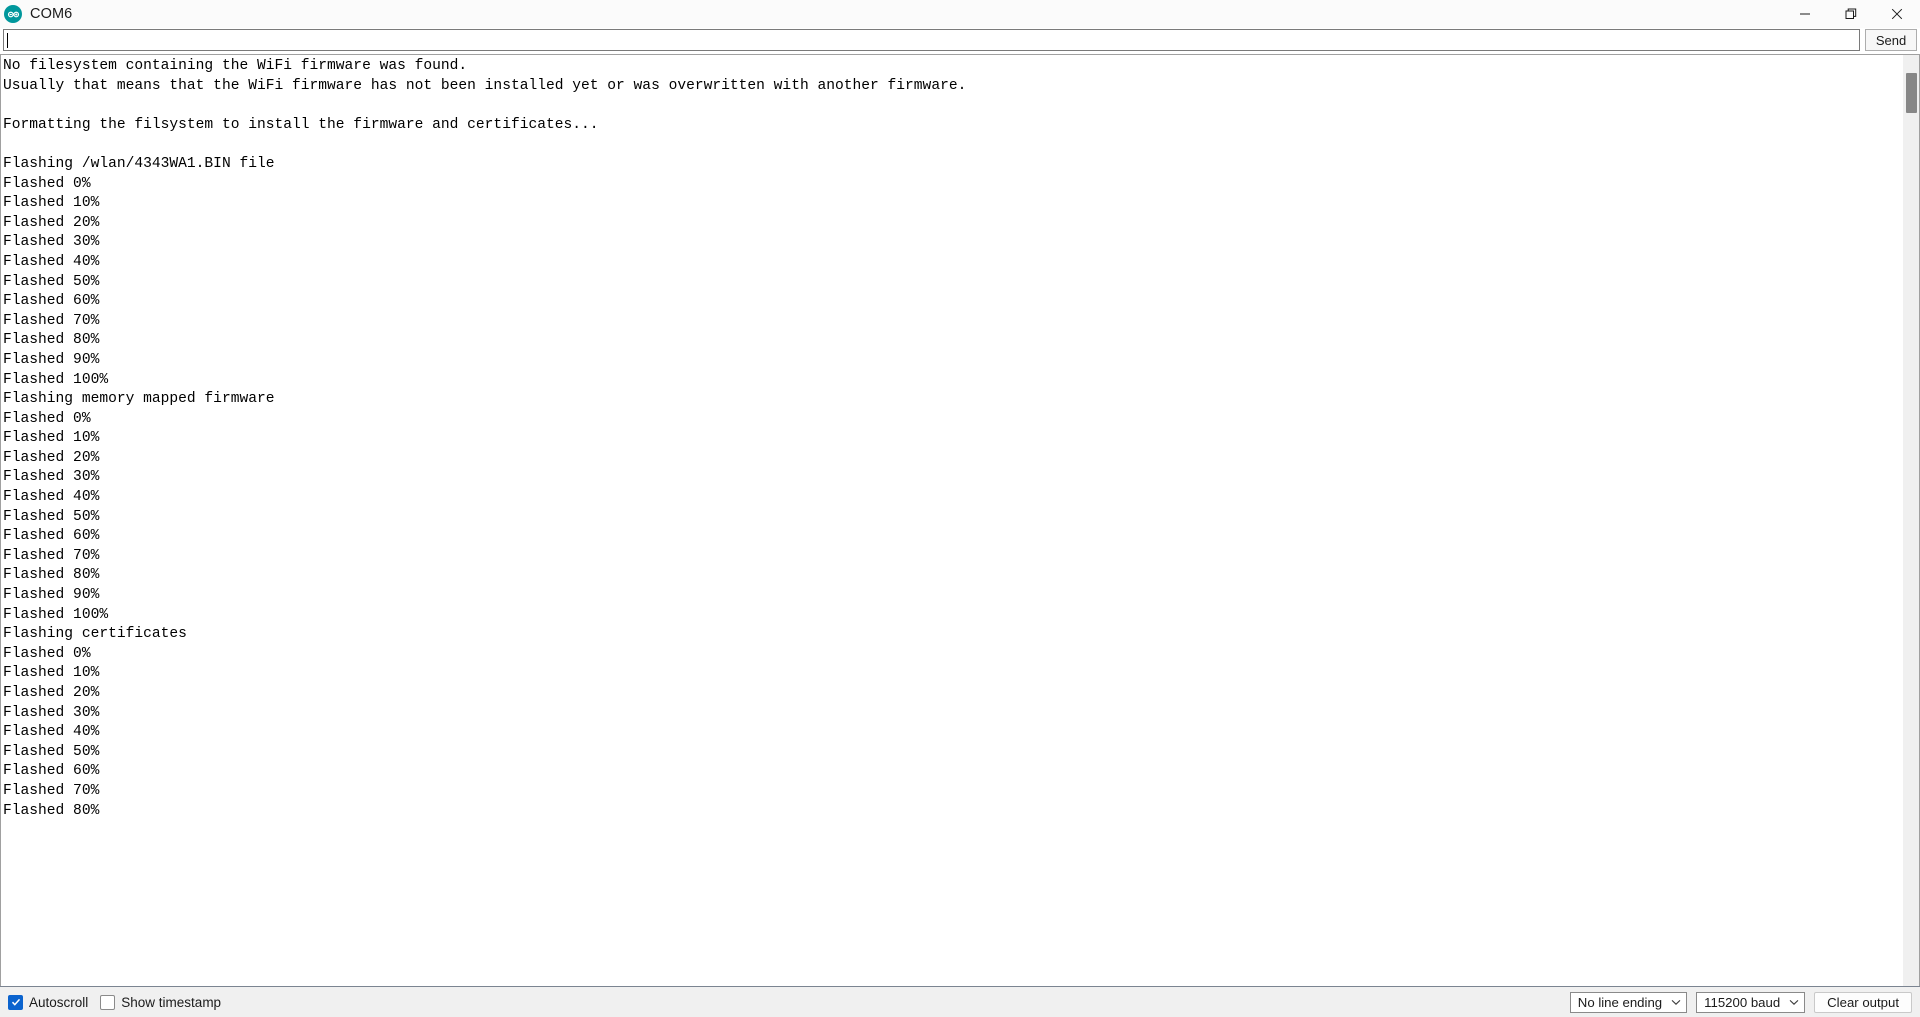  What do you see at coordinates (7, 40) in the screenshot?
I see `text-cursor` at bounding box center [7, 40].